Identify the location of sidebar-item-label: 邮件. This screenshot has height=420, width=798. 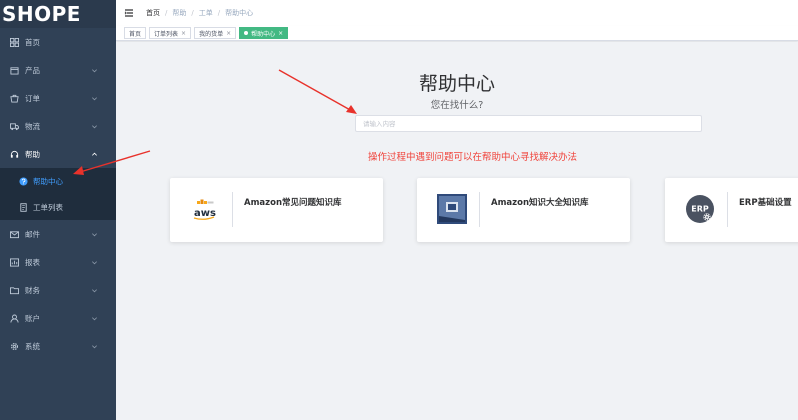
(32, 234).